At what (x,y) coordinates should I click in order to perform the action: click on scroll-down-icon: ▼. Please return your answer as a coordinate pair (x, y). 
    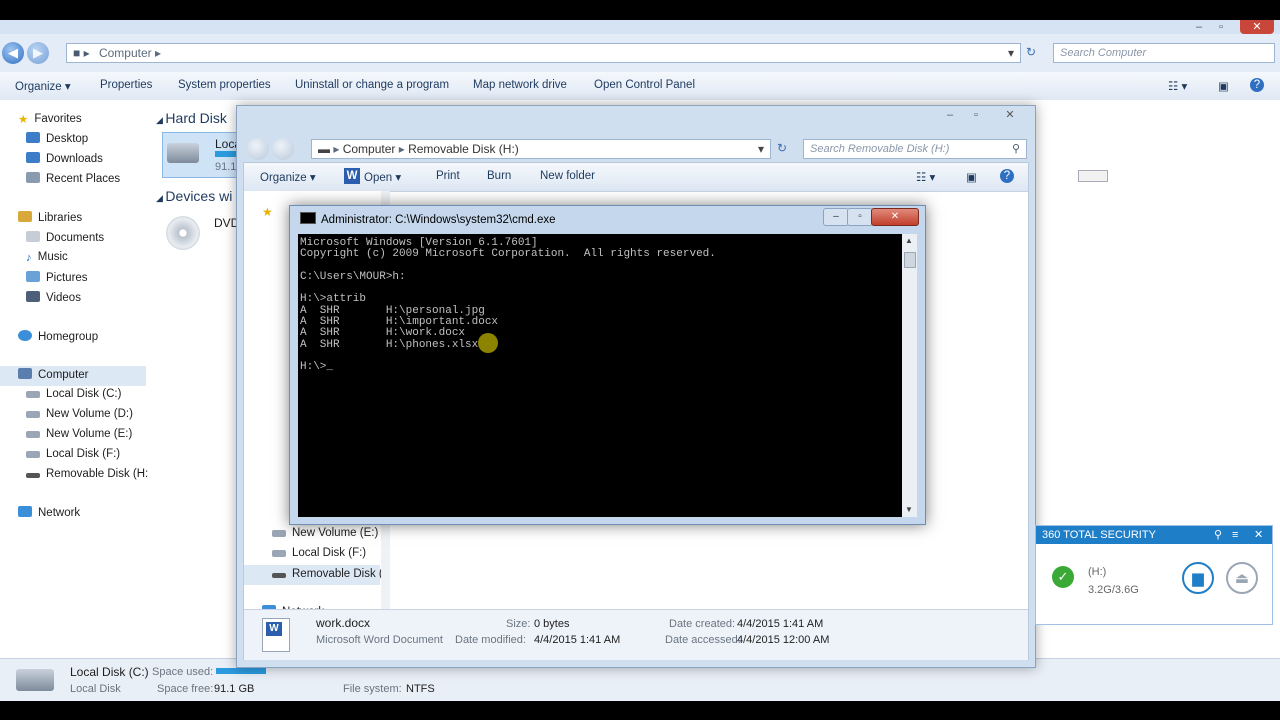
    Looking at the image, I should click on (909, 509).